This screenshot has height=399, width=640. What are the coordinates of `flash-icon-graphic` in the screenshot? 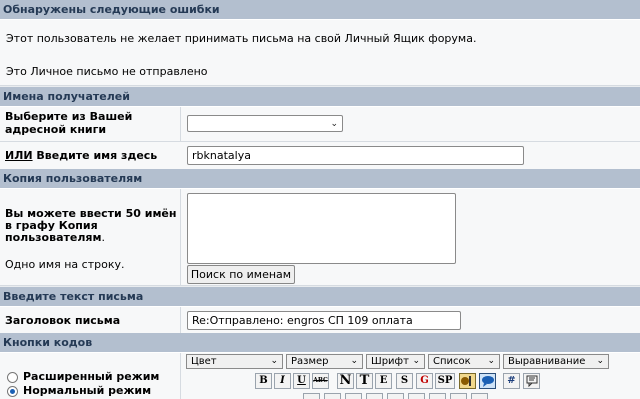 It's located at (466, 381).